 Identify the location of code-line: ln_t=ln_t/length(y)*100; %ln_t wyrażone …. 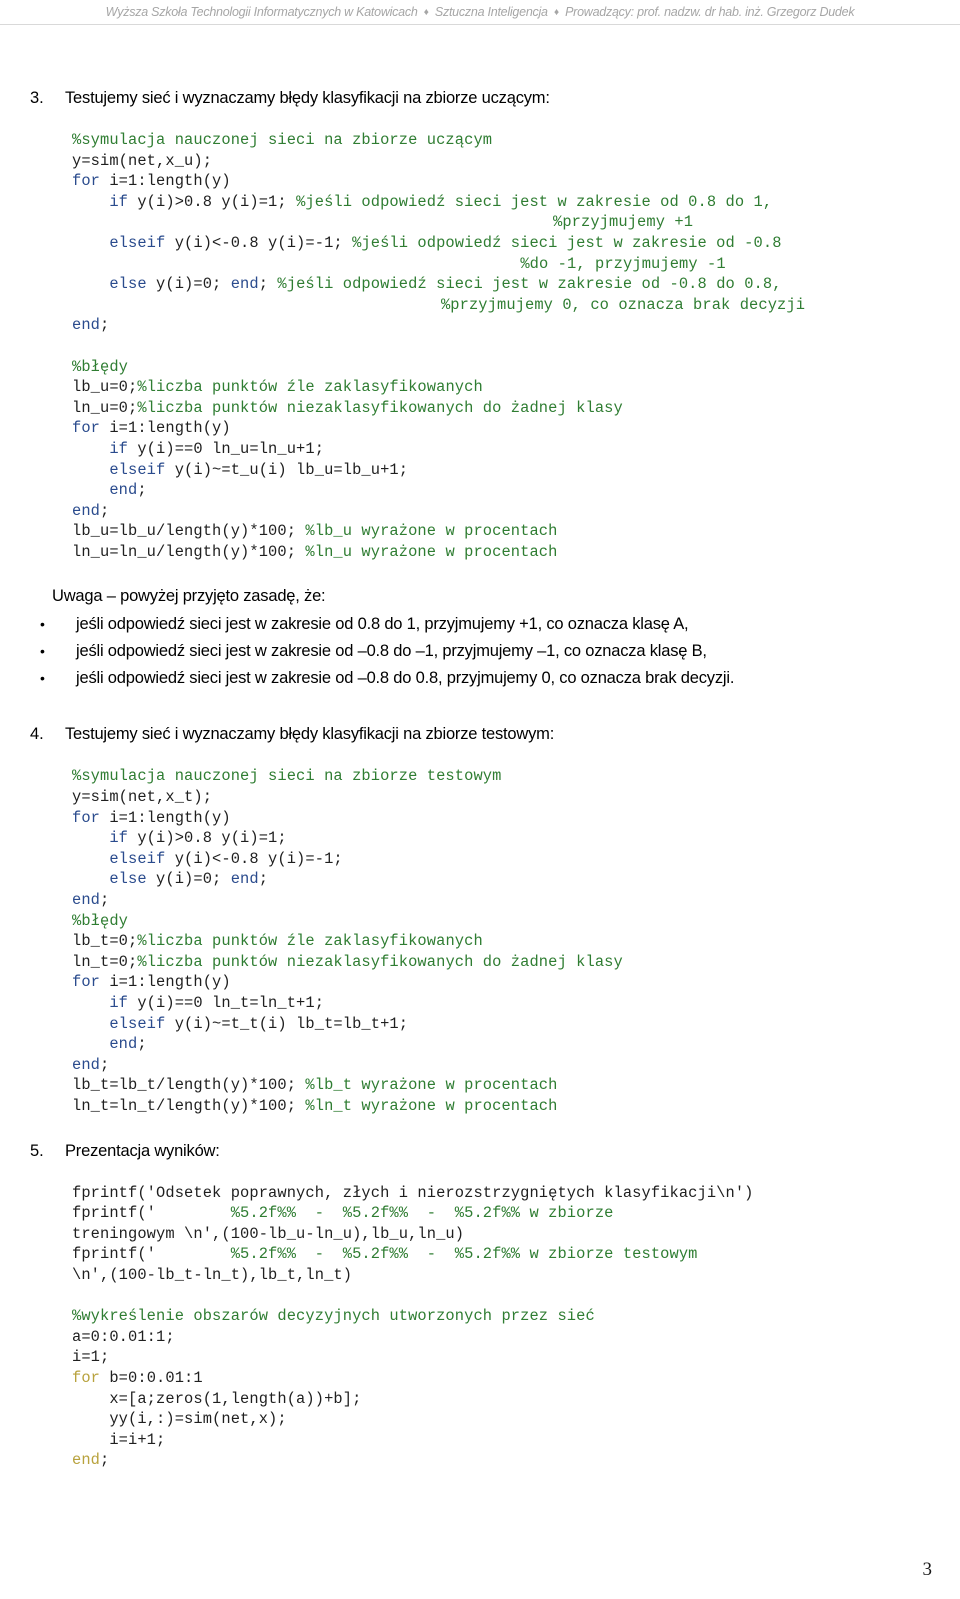
(315, 1105).